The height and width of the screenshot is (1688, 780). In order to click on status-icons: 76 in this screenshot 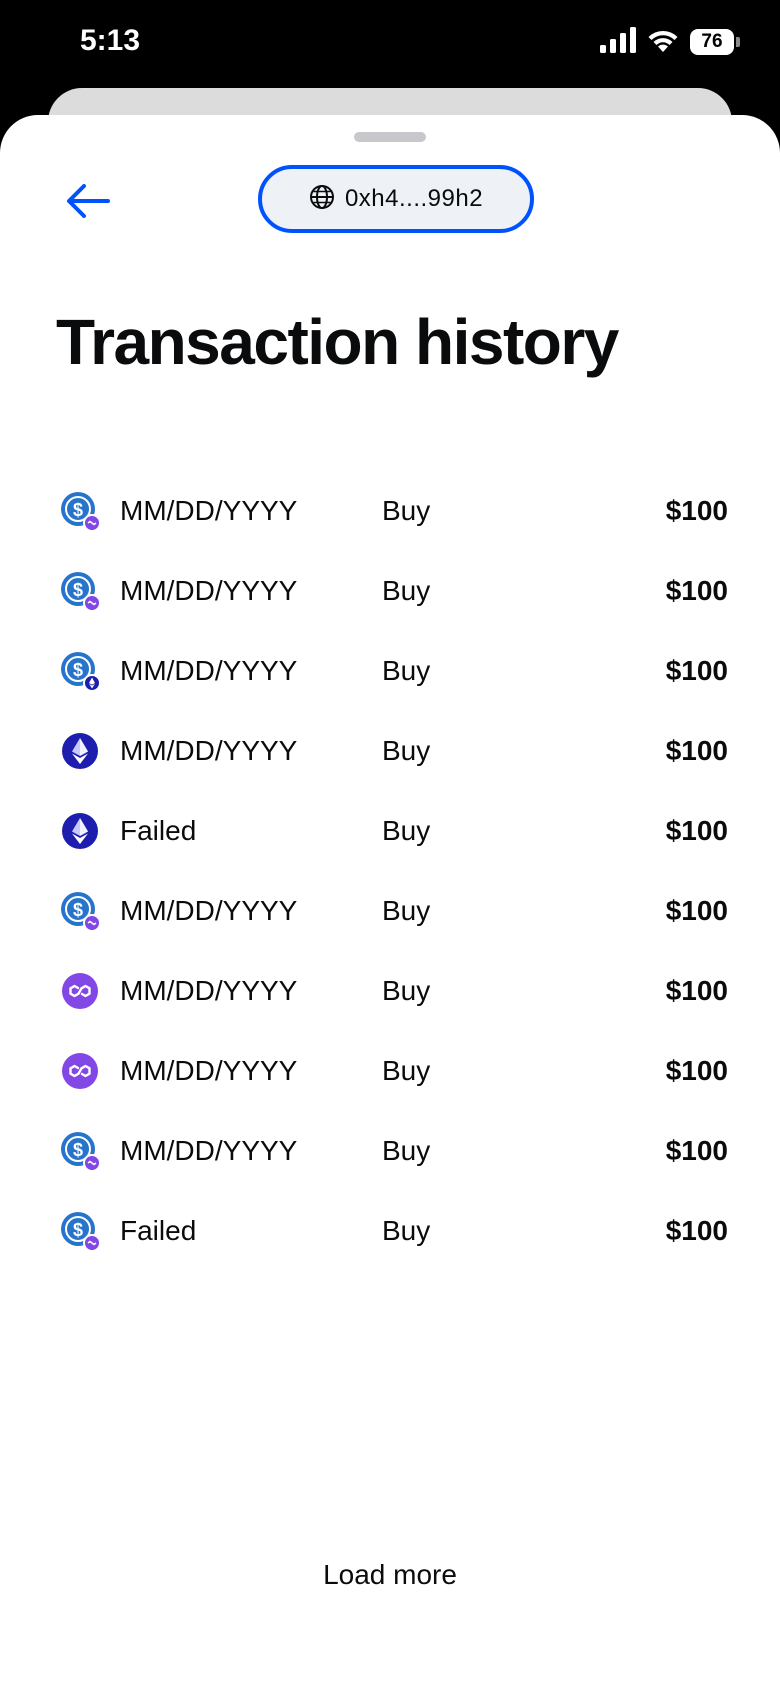, I will do `click(670, 42)`.